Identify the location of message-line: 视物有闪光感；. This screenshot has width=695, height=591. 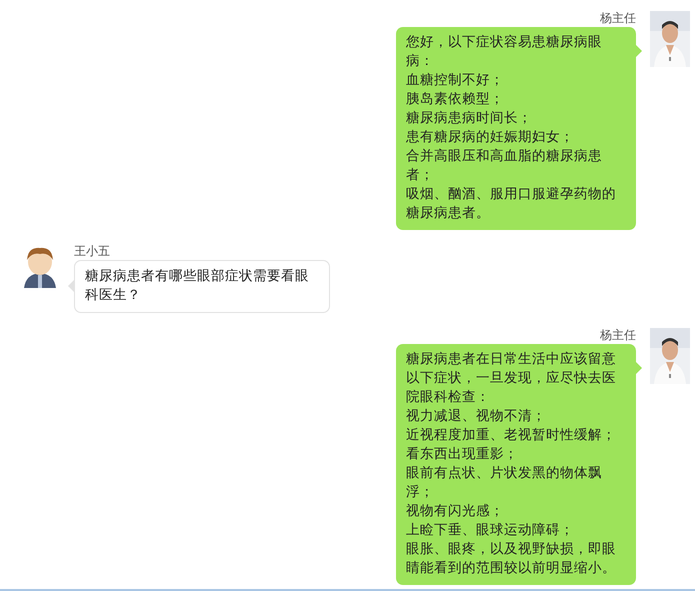
(455, 511).